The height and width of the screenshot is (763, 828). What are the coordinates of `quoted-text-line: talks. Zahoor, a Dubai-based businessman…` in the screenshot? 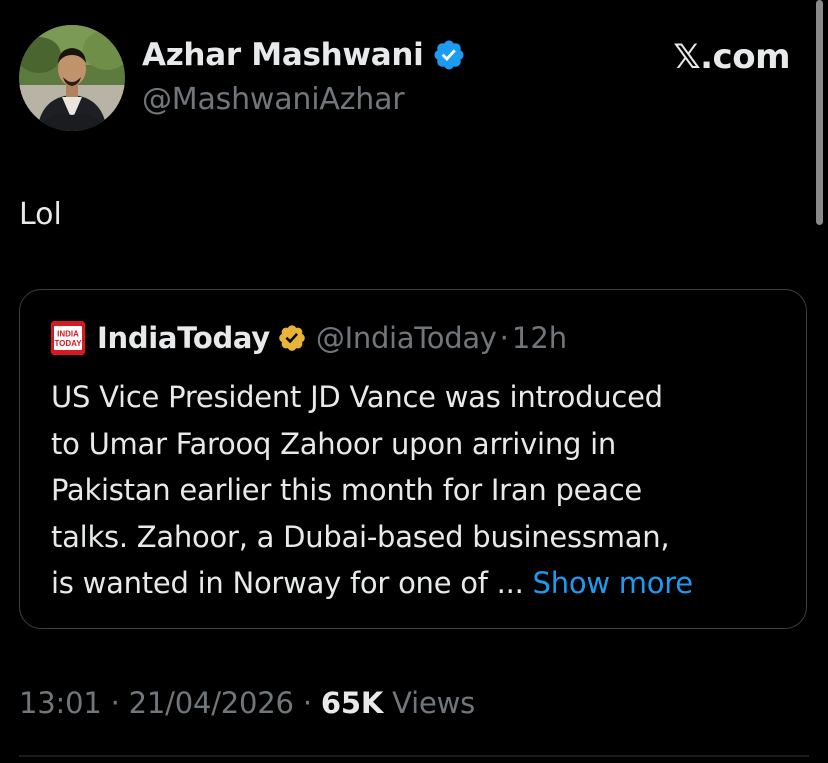 It's located at (360, 536).